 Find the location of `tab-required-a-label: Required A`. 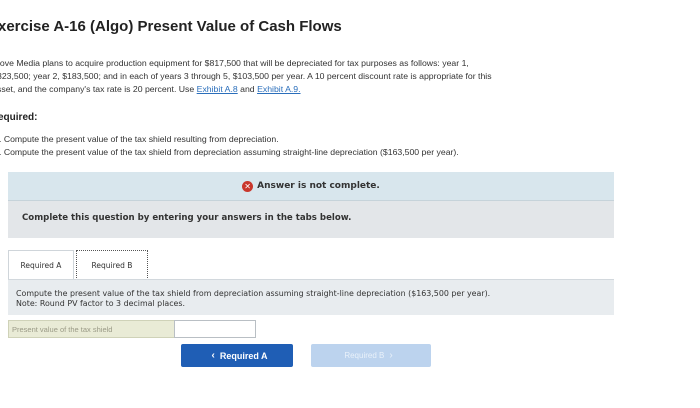

tab-required-a-label: Required A is located at coordinates (41, 265).